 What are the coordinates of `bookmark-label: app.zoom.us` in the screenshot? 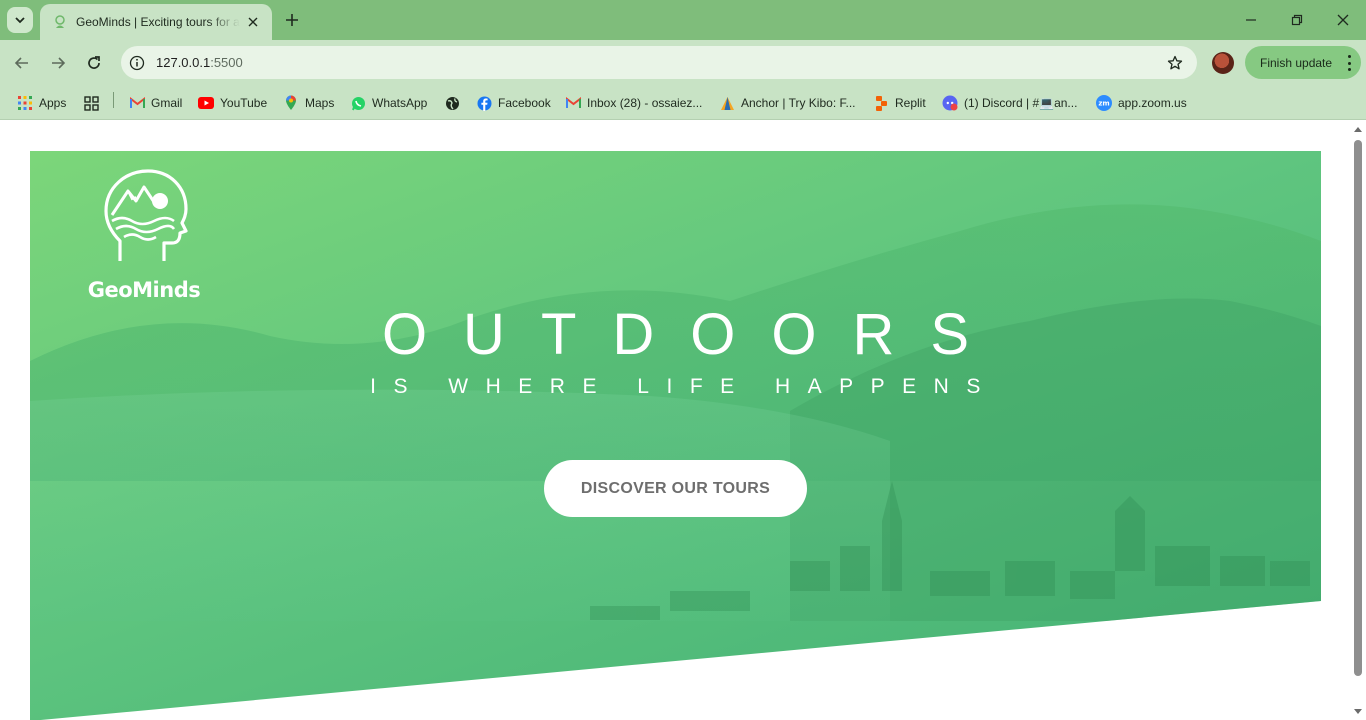 It's located at (1152, 103).